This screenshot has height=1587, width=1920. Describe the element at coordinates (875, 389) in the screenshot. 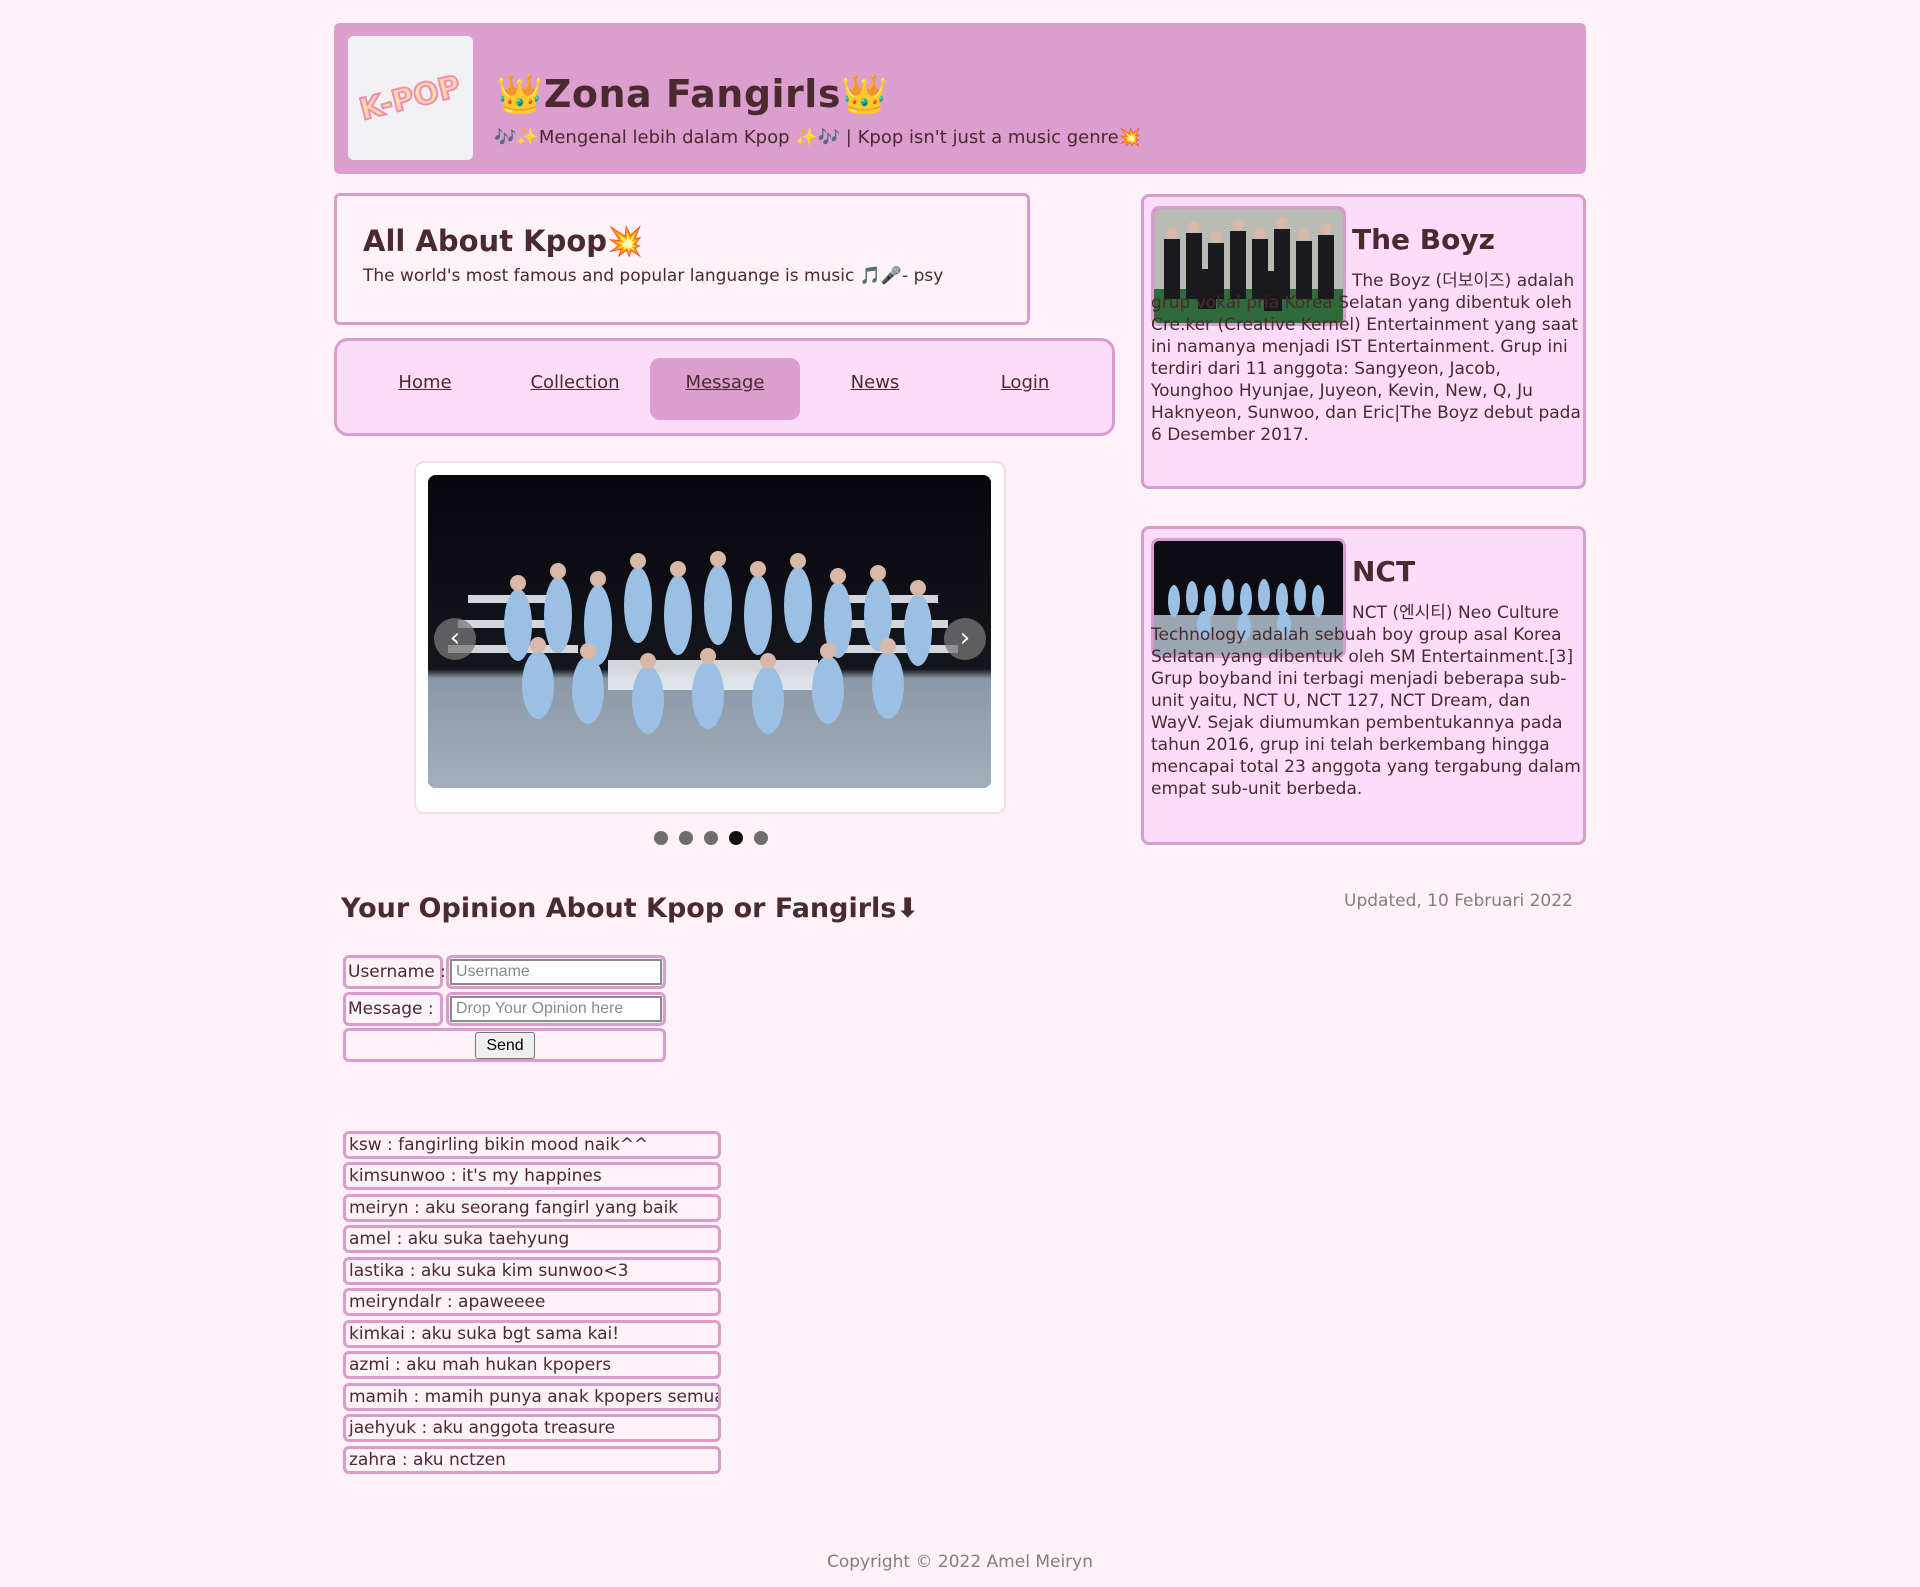

I see `nav-news: News` at that location.